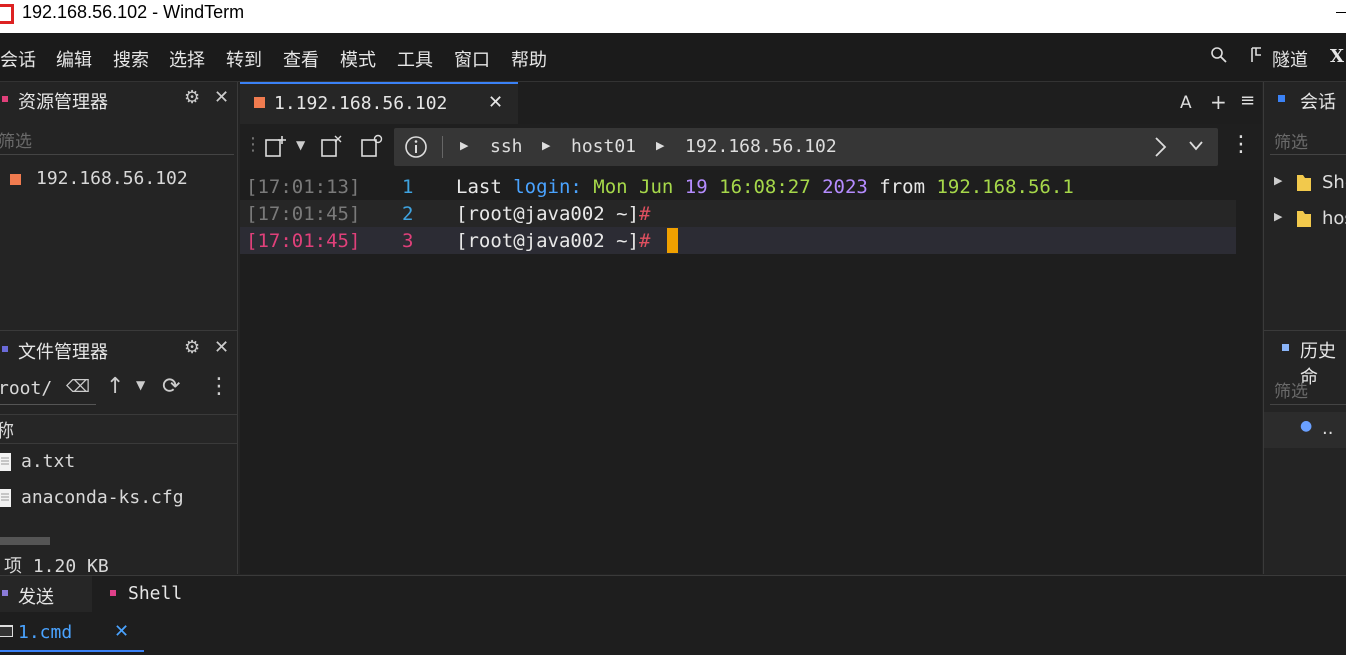 This screenshot has width=1346, height=655. I want to click on minimize-button, so click(1341, 12).